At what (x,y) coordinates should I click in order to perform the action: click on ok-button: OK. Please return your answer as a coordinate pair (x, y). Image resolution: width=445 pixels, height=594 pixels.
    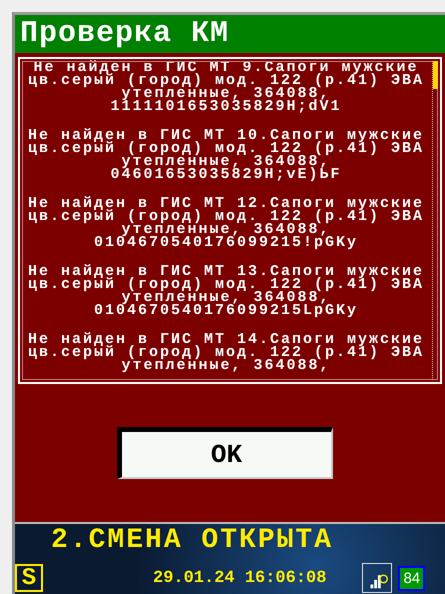
    Looking at the image, I should click on (225, 453).